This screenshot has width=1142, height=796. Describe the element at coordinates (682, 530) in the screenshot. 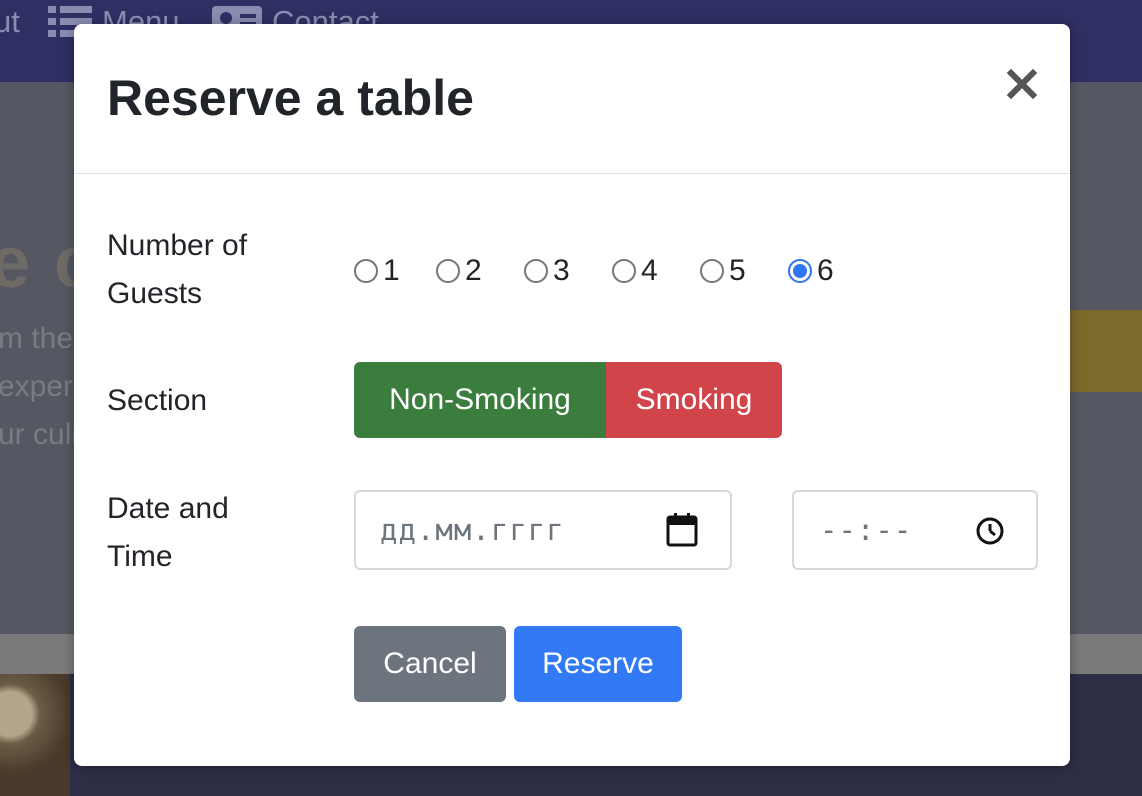

I see `calendar-icon` at that location.